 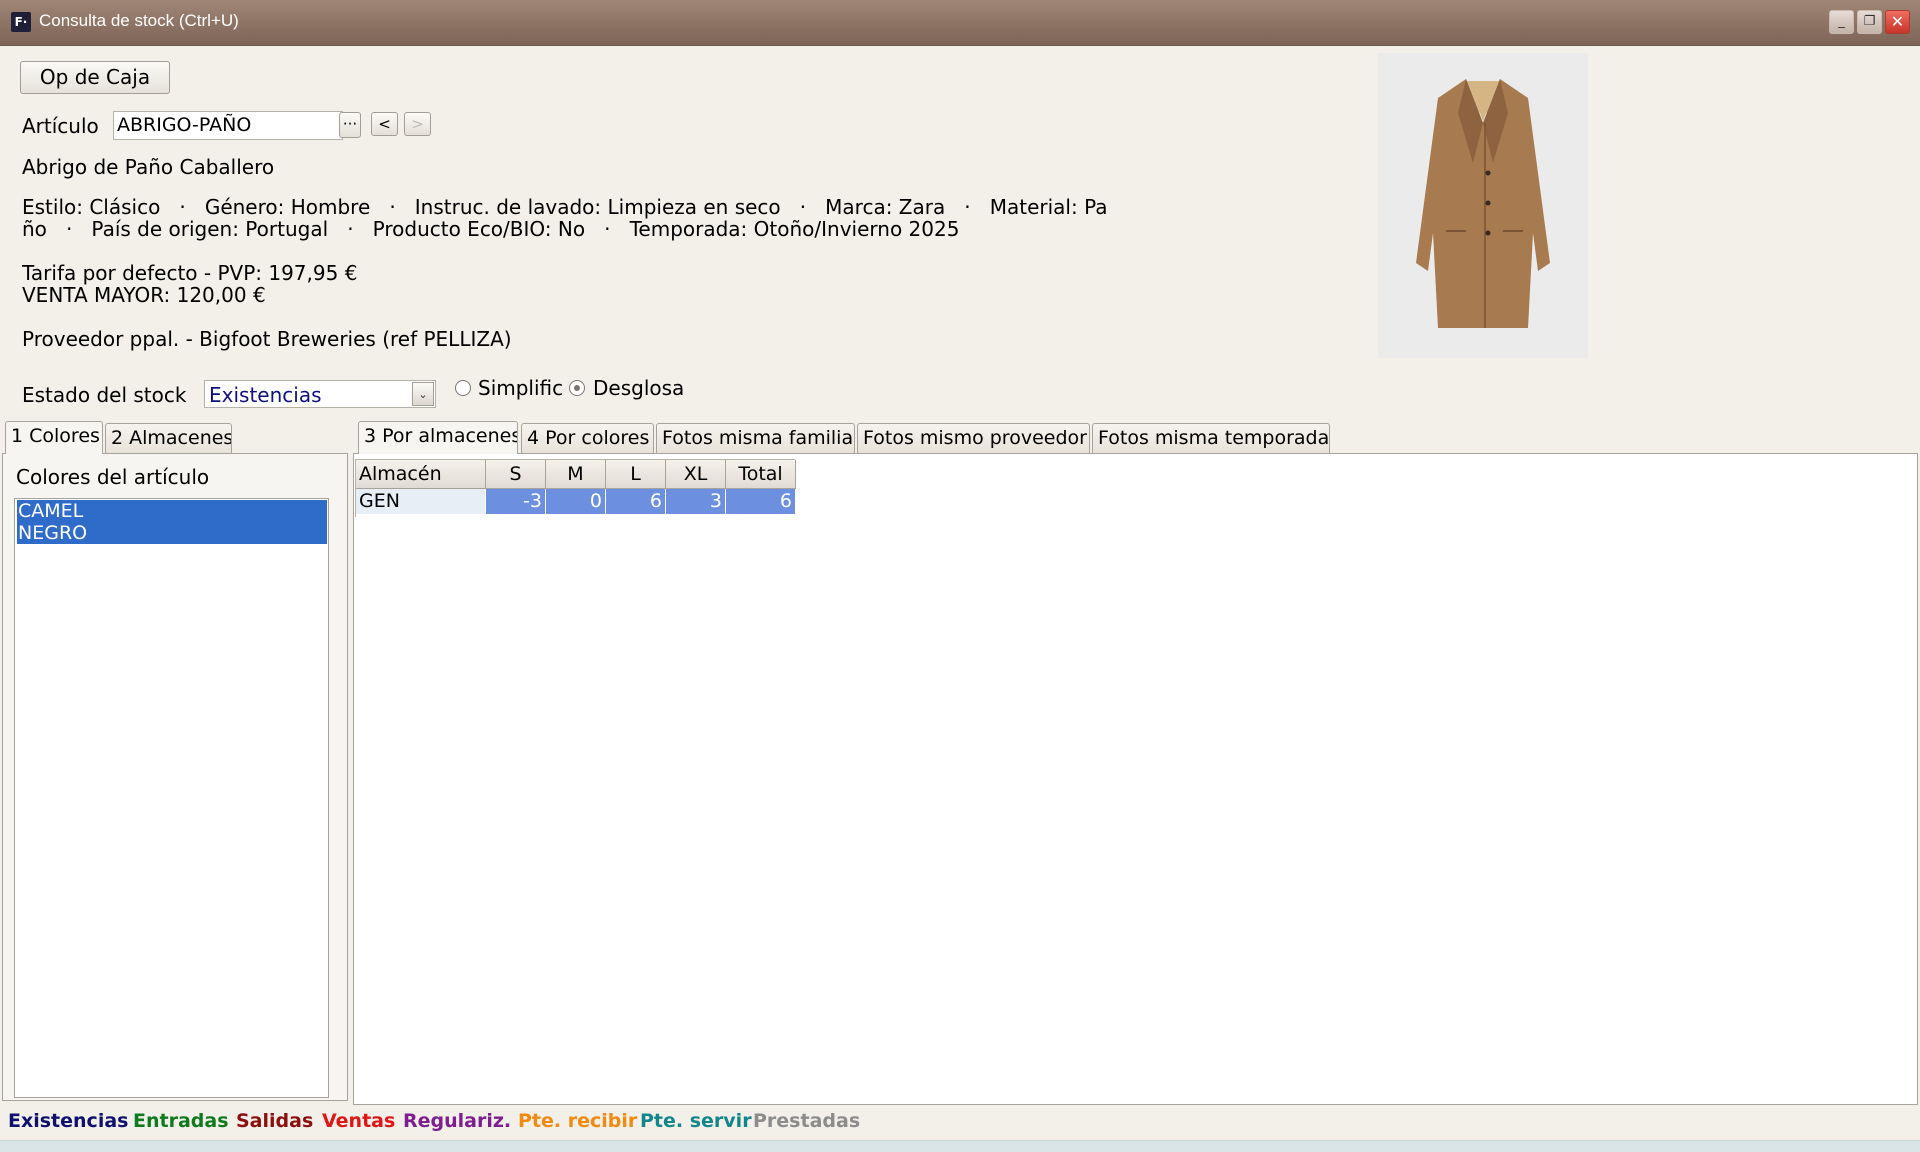 I want to click on chevron-down-icon: ⌄, so click(x=423, y=394).